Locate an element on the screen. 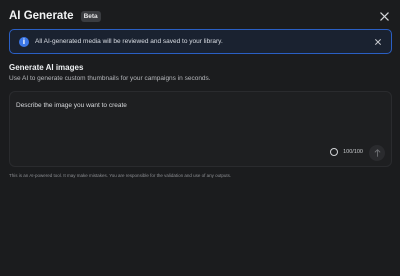  character-counter: 100/100 is located at coordinates (346, 152).